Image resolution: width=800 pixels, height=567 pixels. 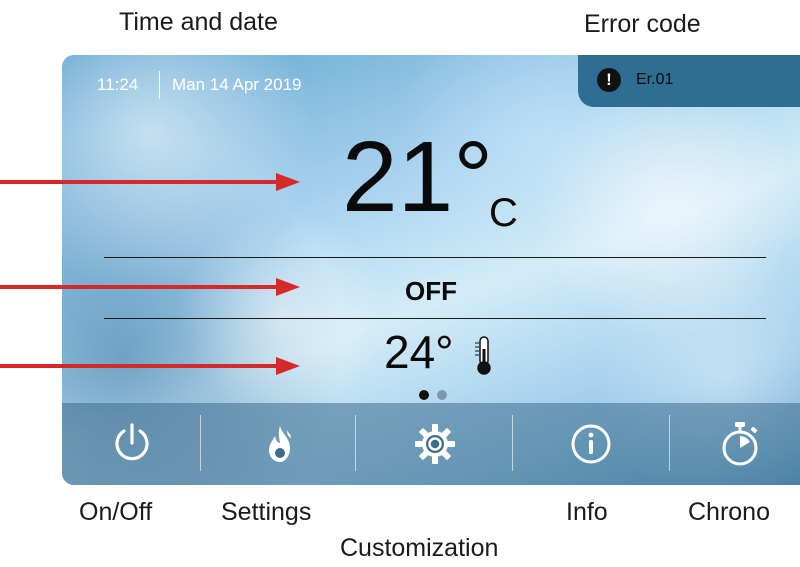 I want to click on exclamation-icon: !, so click(x=609, y=80).